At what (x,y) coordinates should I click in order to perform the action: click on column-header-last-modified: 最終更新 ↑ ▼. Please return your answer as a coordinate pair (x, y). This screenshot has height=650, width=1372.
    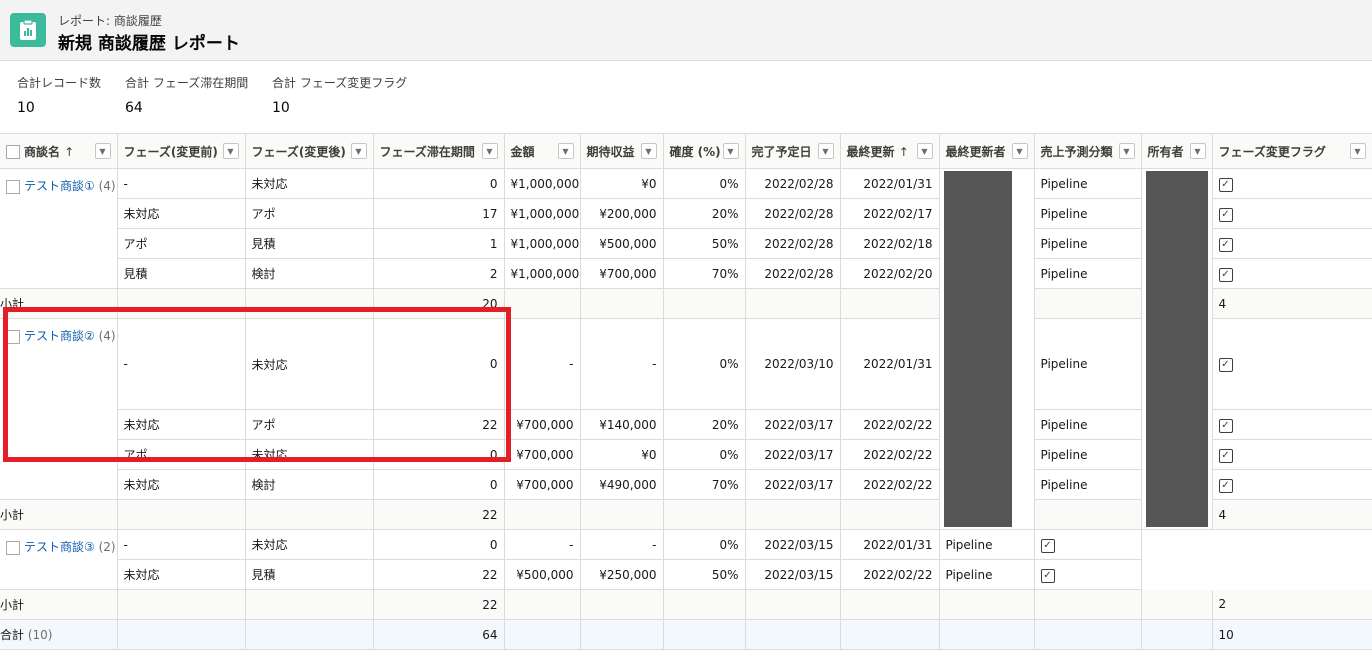
    Looking at the image, I should click on (890, 151).